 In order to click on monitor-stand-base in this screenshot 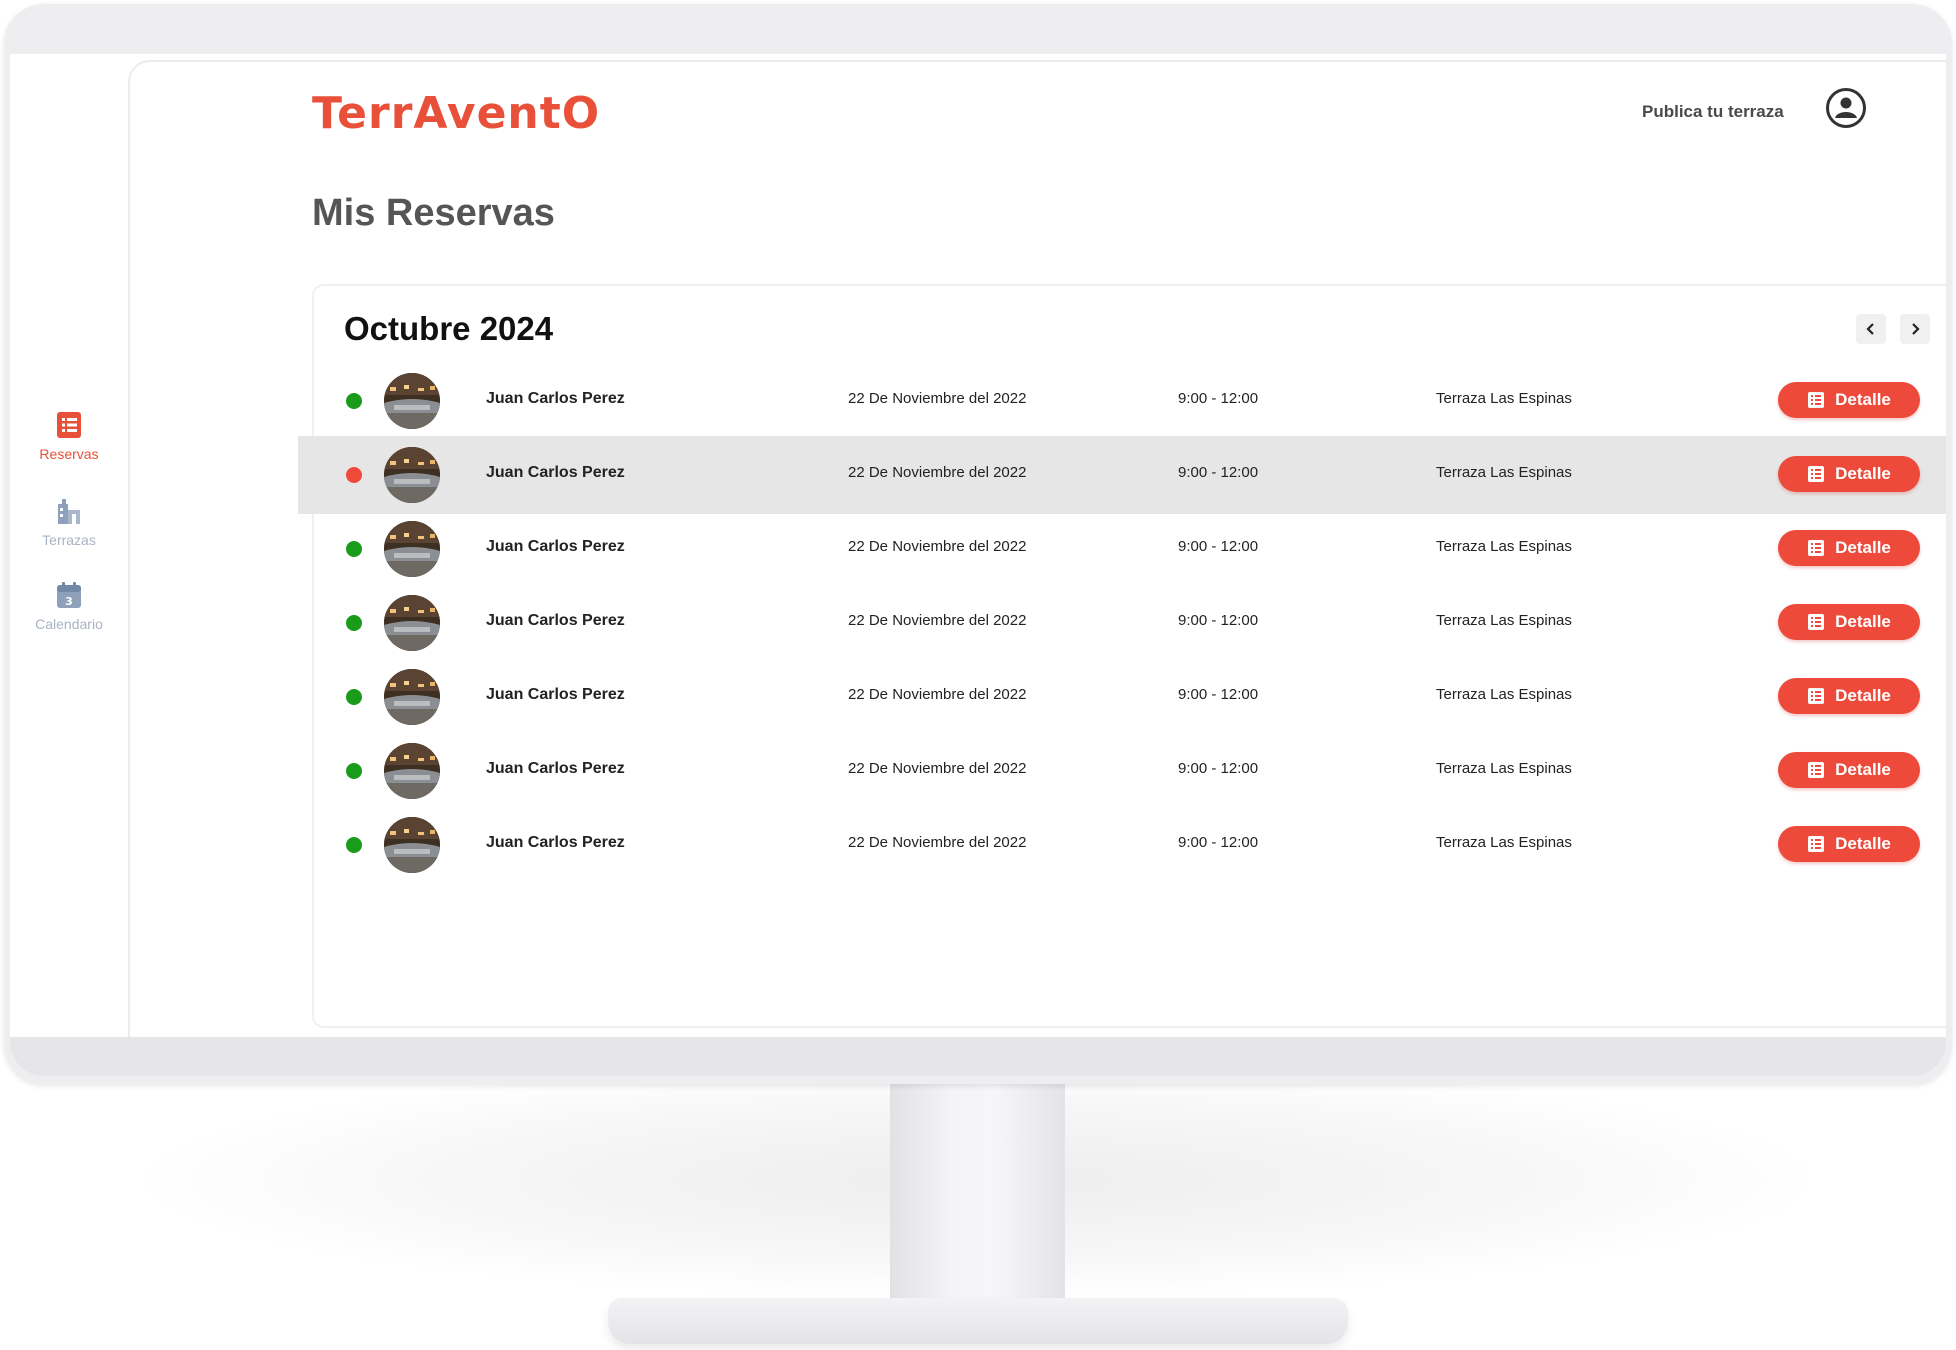, I will do `click(978, 1321)`.